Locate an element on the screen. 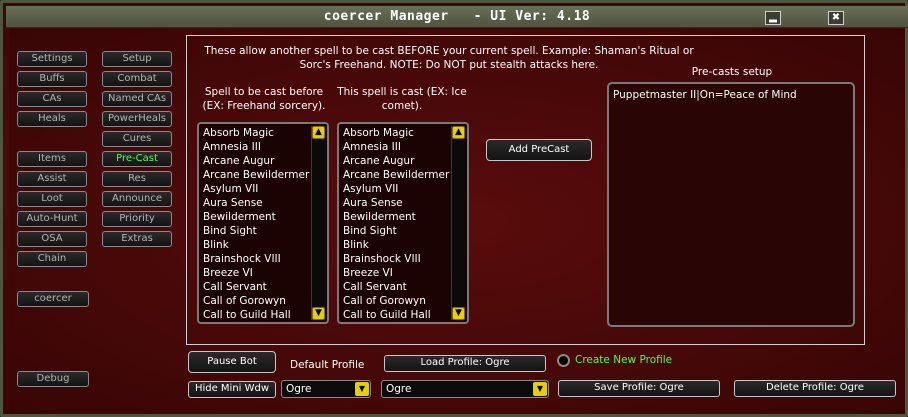 The width and height of the screenshot is (908, 417). add-precast-button: Add PreCast is located at coordinates (539, 150).